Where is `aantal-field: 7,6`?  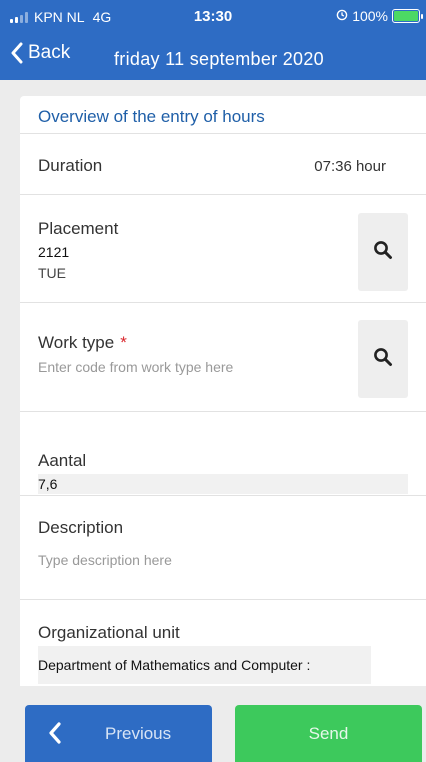
aantal-field: 7,6 is located at coordinates (223, 484).